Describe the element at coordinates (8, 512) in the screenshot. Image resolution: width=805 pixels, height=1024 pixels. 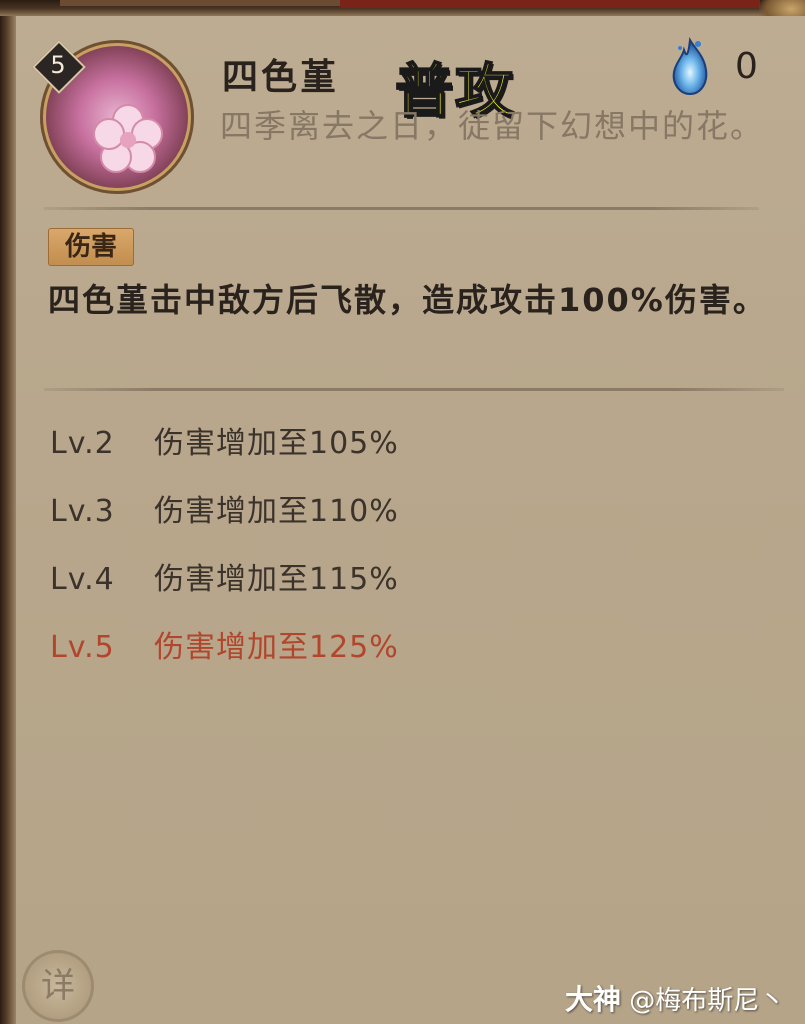
I see `frame-left-border` at that location.